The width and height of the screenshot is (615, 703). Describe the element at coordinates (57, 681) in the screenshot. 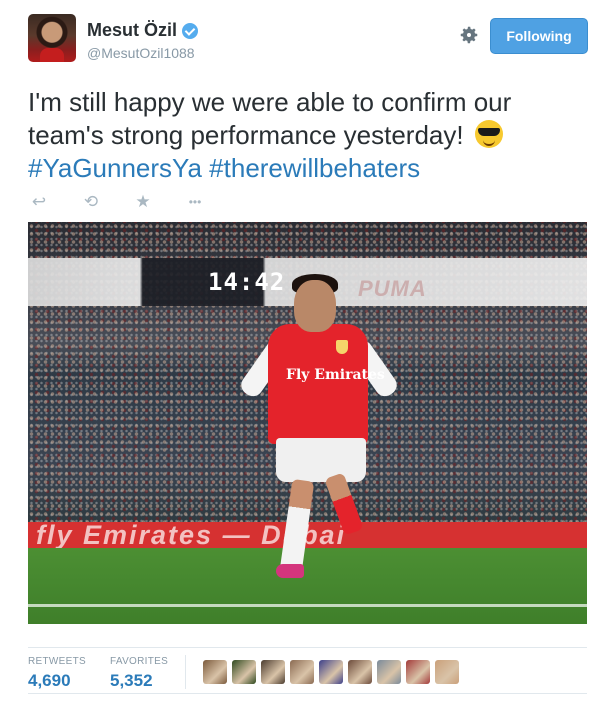

I see `retweets-count: 4,690` at that location.